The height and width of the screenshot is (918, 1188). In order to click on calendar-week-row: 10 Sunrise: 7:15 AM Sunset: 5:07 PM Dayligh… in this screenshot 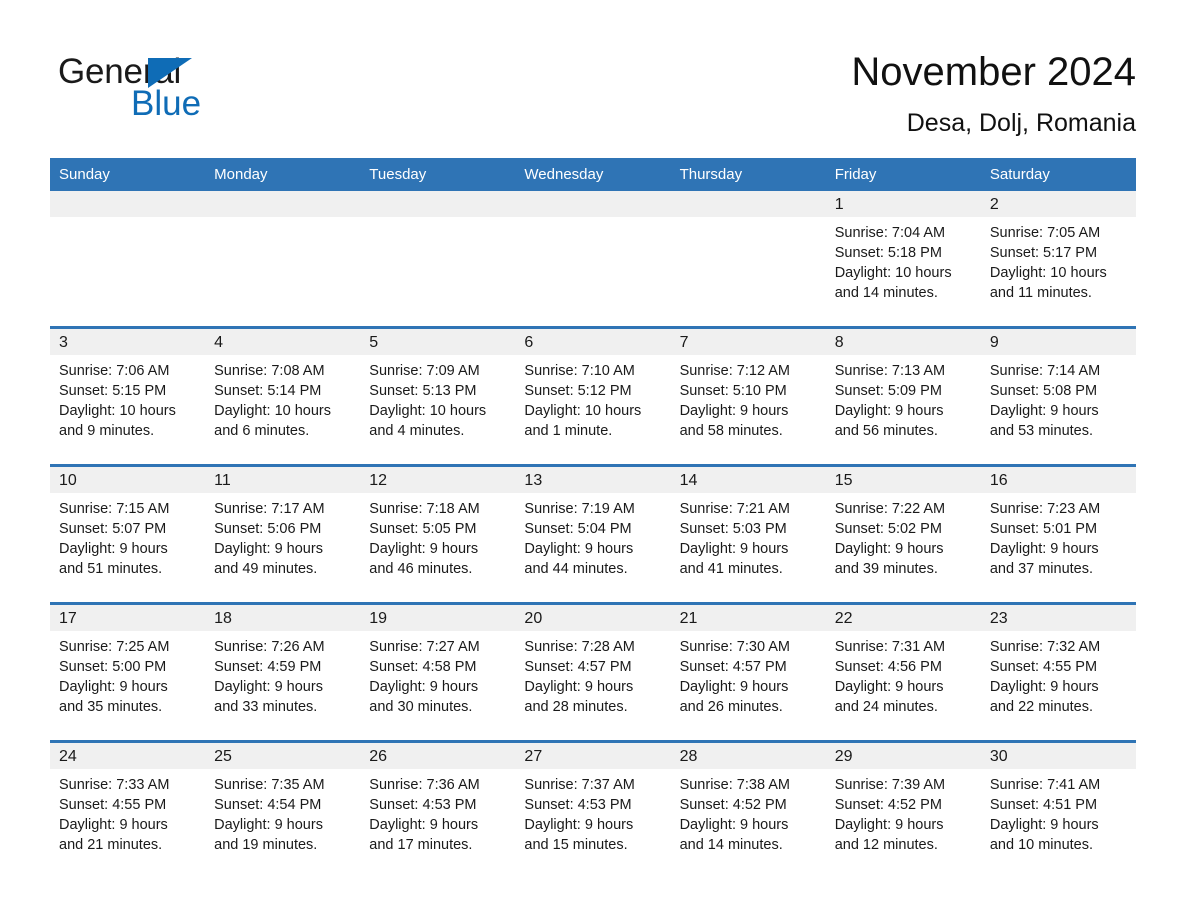, I will do `click(593, 534)`.